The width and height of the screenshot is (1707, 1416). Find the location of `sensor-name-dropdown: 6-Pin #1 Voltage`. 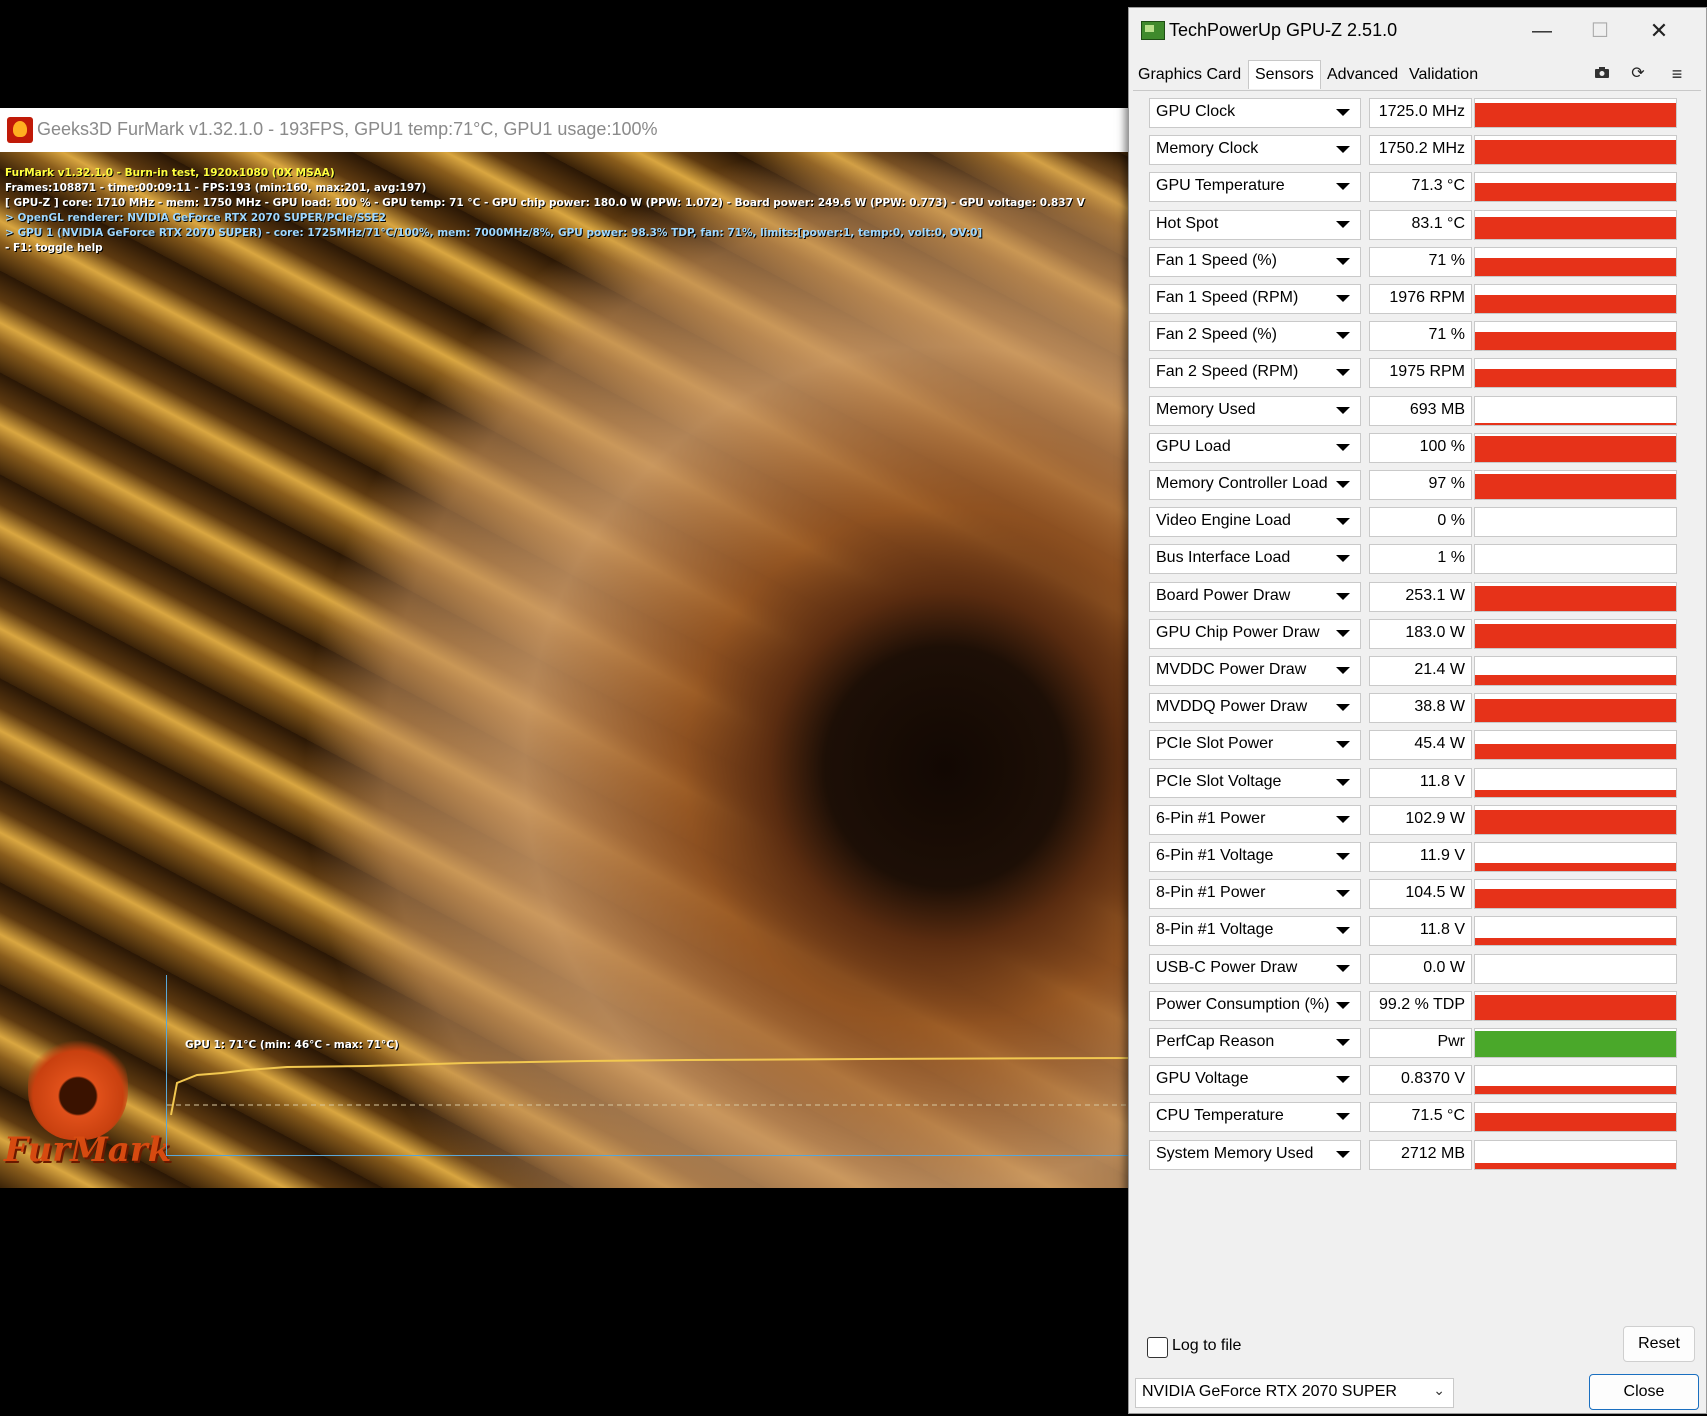

sensor-name-dropdown: 6-Pin #1 Voltage is located at coordinates (1255, 857).